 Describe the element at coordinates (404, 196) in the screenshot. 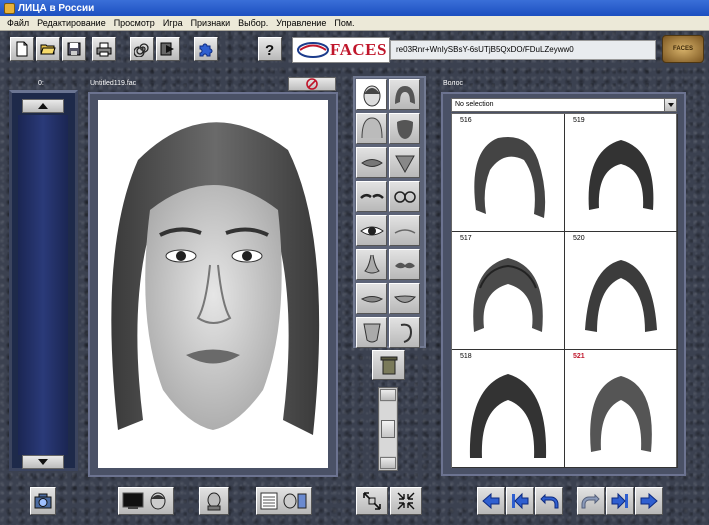

I see `feature-glasses-button` at that location.